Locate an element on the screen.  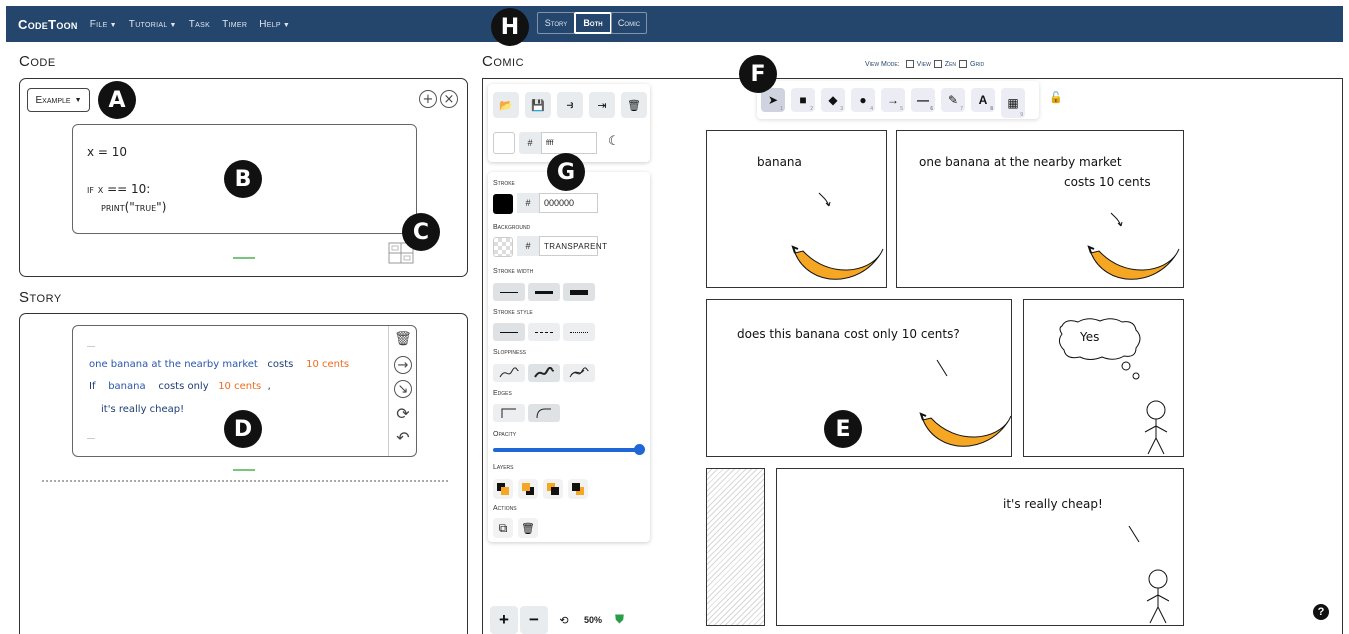
ellipse-tool-icon: ● 4 is located at coordinates (863, 100).